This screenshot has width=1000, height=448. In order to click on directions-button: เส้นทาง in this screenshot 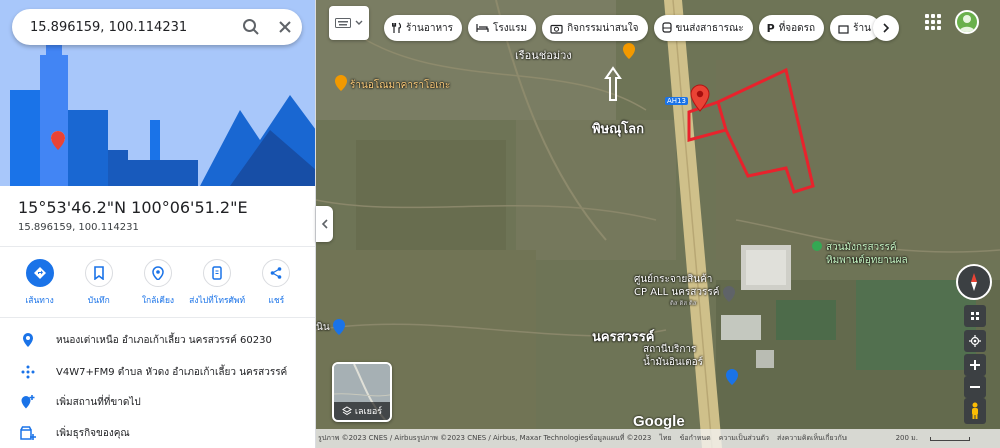, I will do `click(40, 288)`.